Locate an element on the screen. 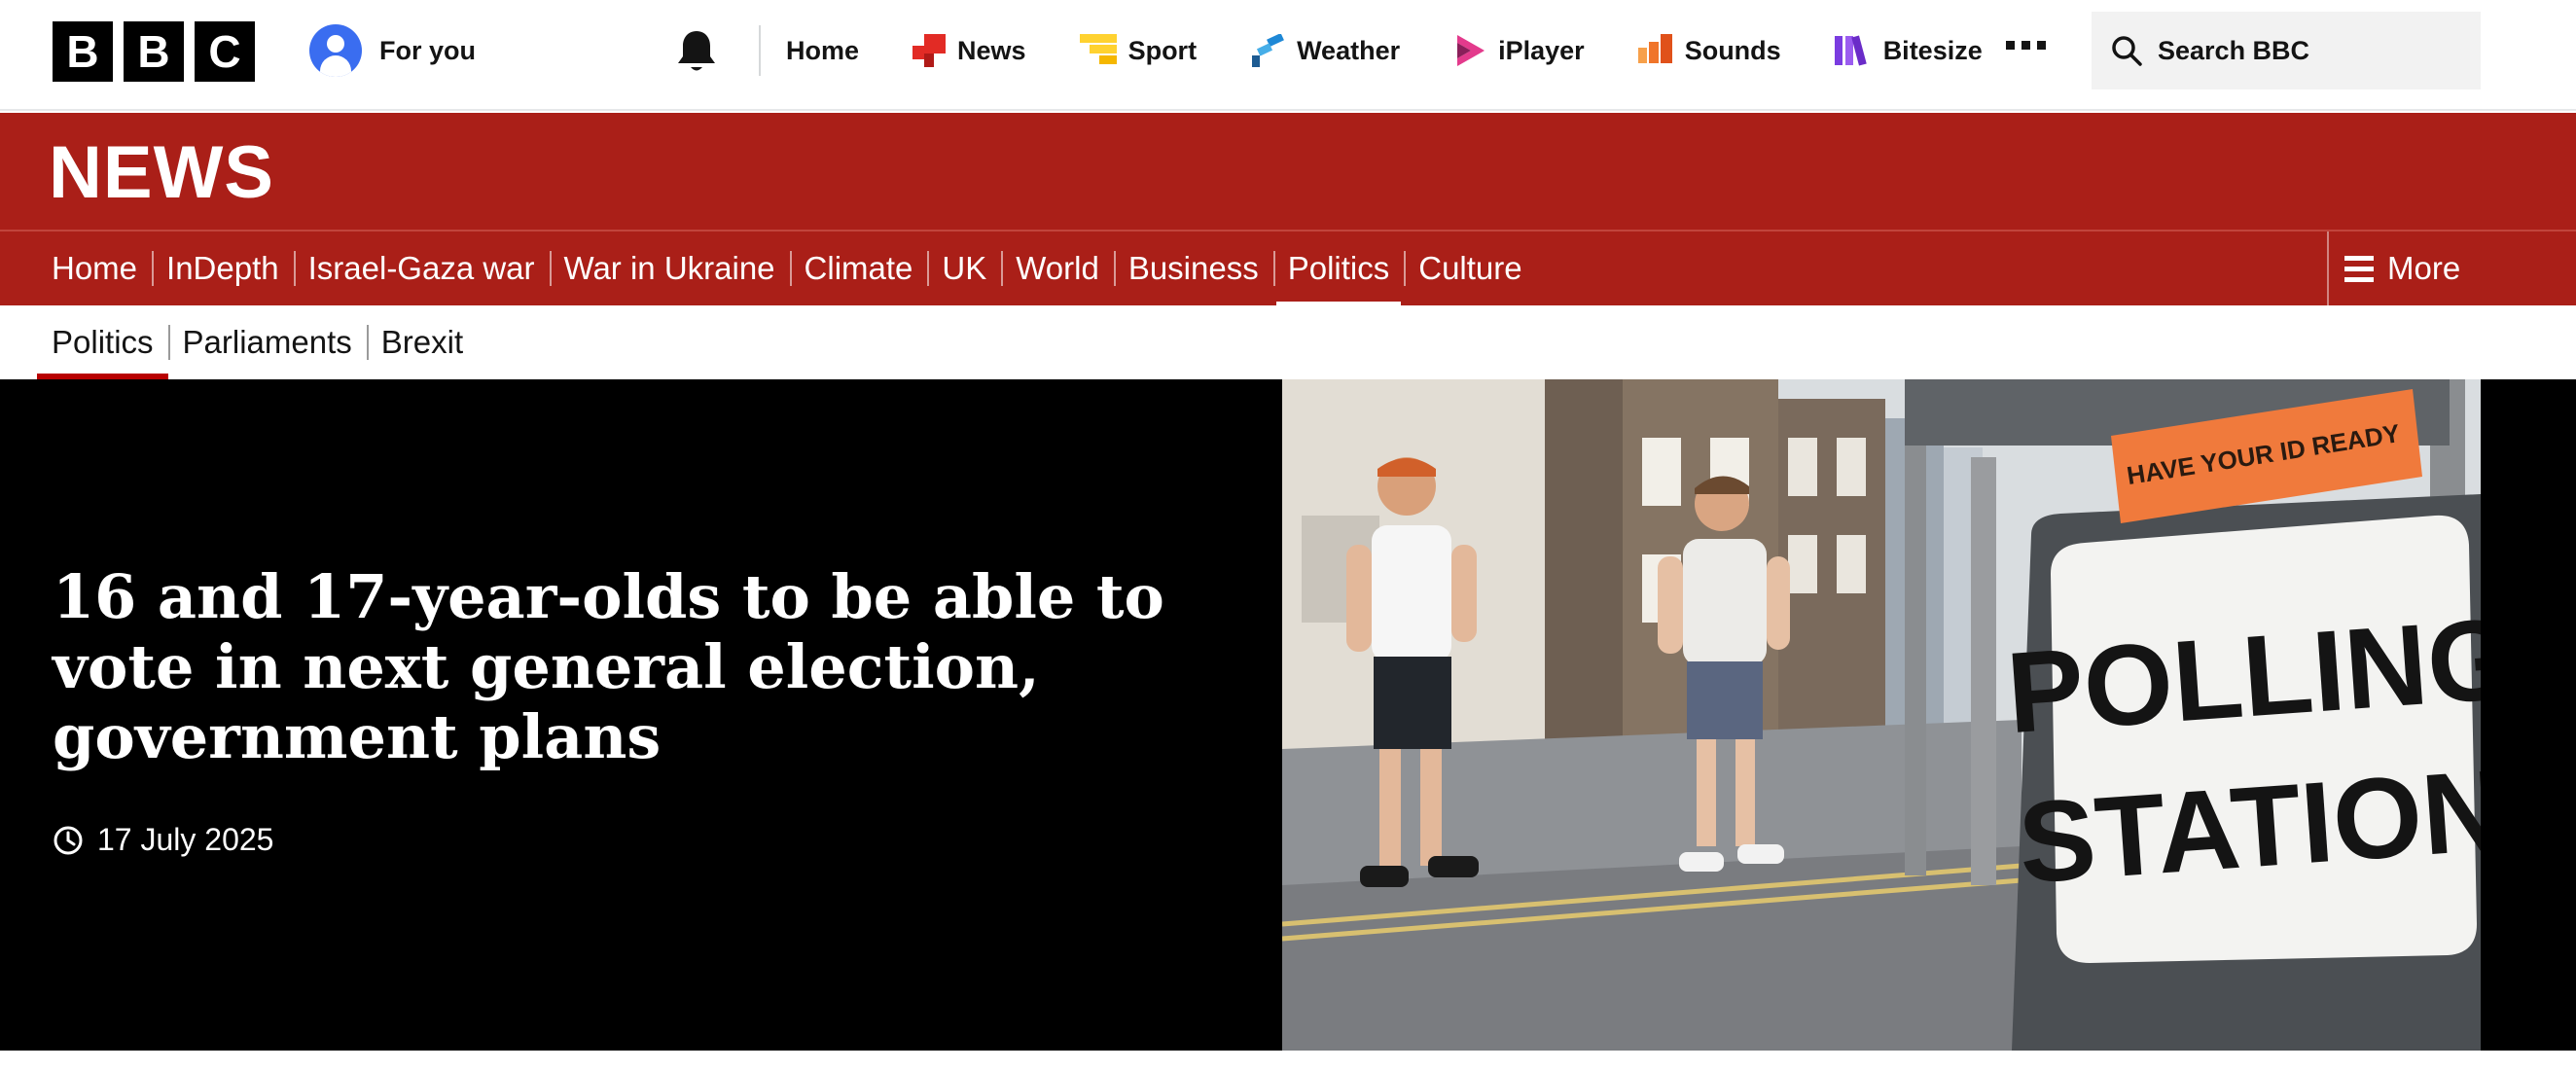 Image resolution: width=2576 pixels, height=1070 pixels. clock-icon is located at coordinates (68, 840).